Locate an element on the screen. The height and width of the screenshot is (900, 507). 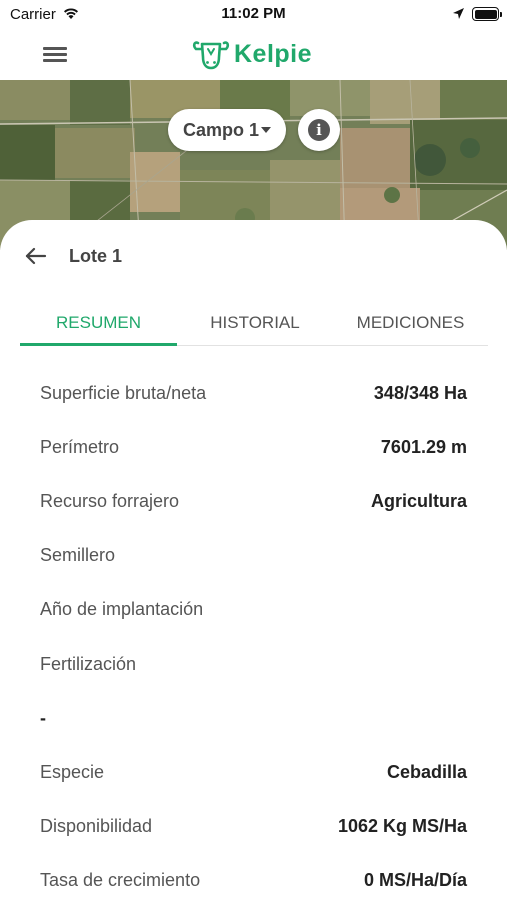
row-label: - is located at coordinates (43, 717).